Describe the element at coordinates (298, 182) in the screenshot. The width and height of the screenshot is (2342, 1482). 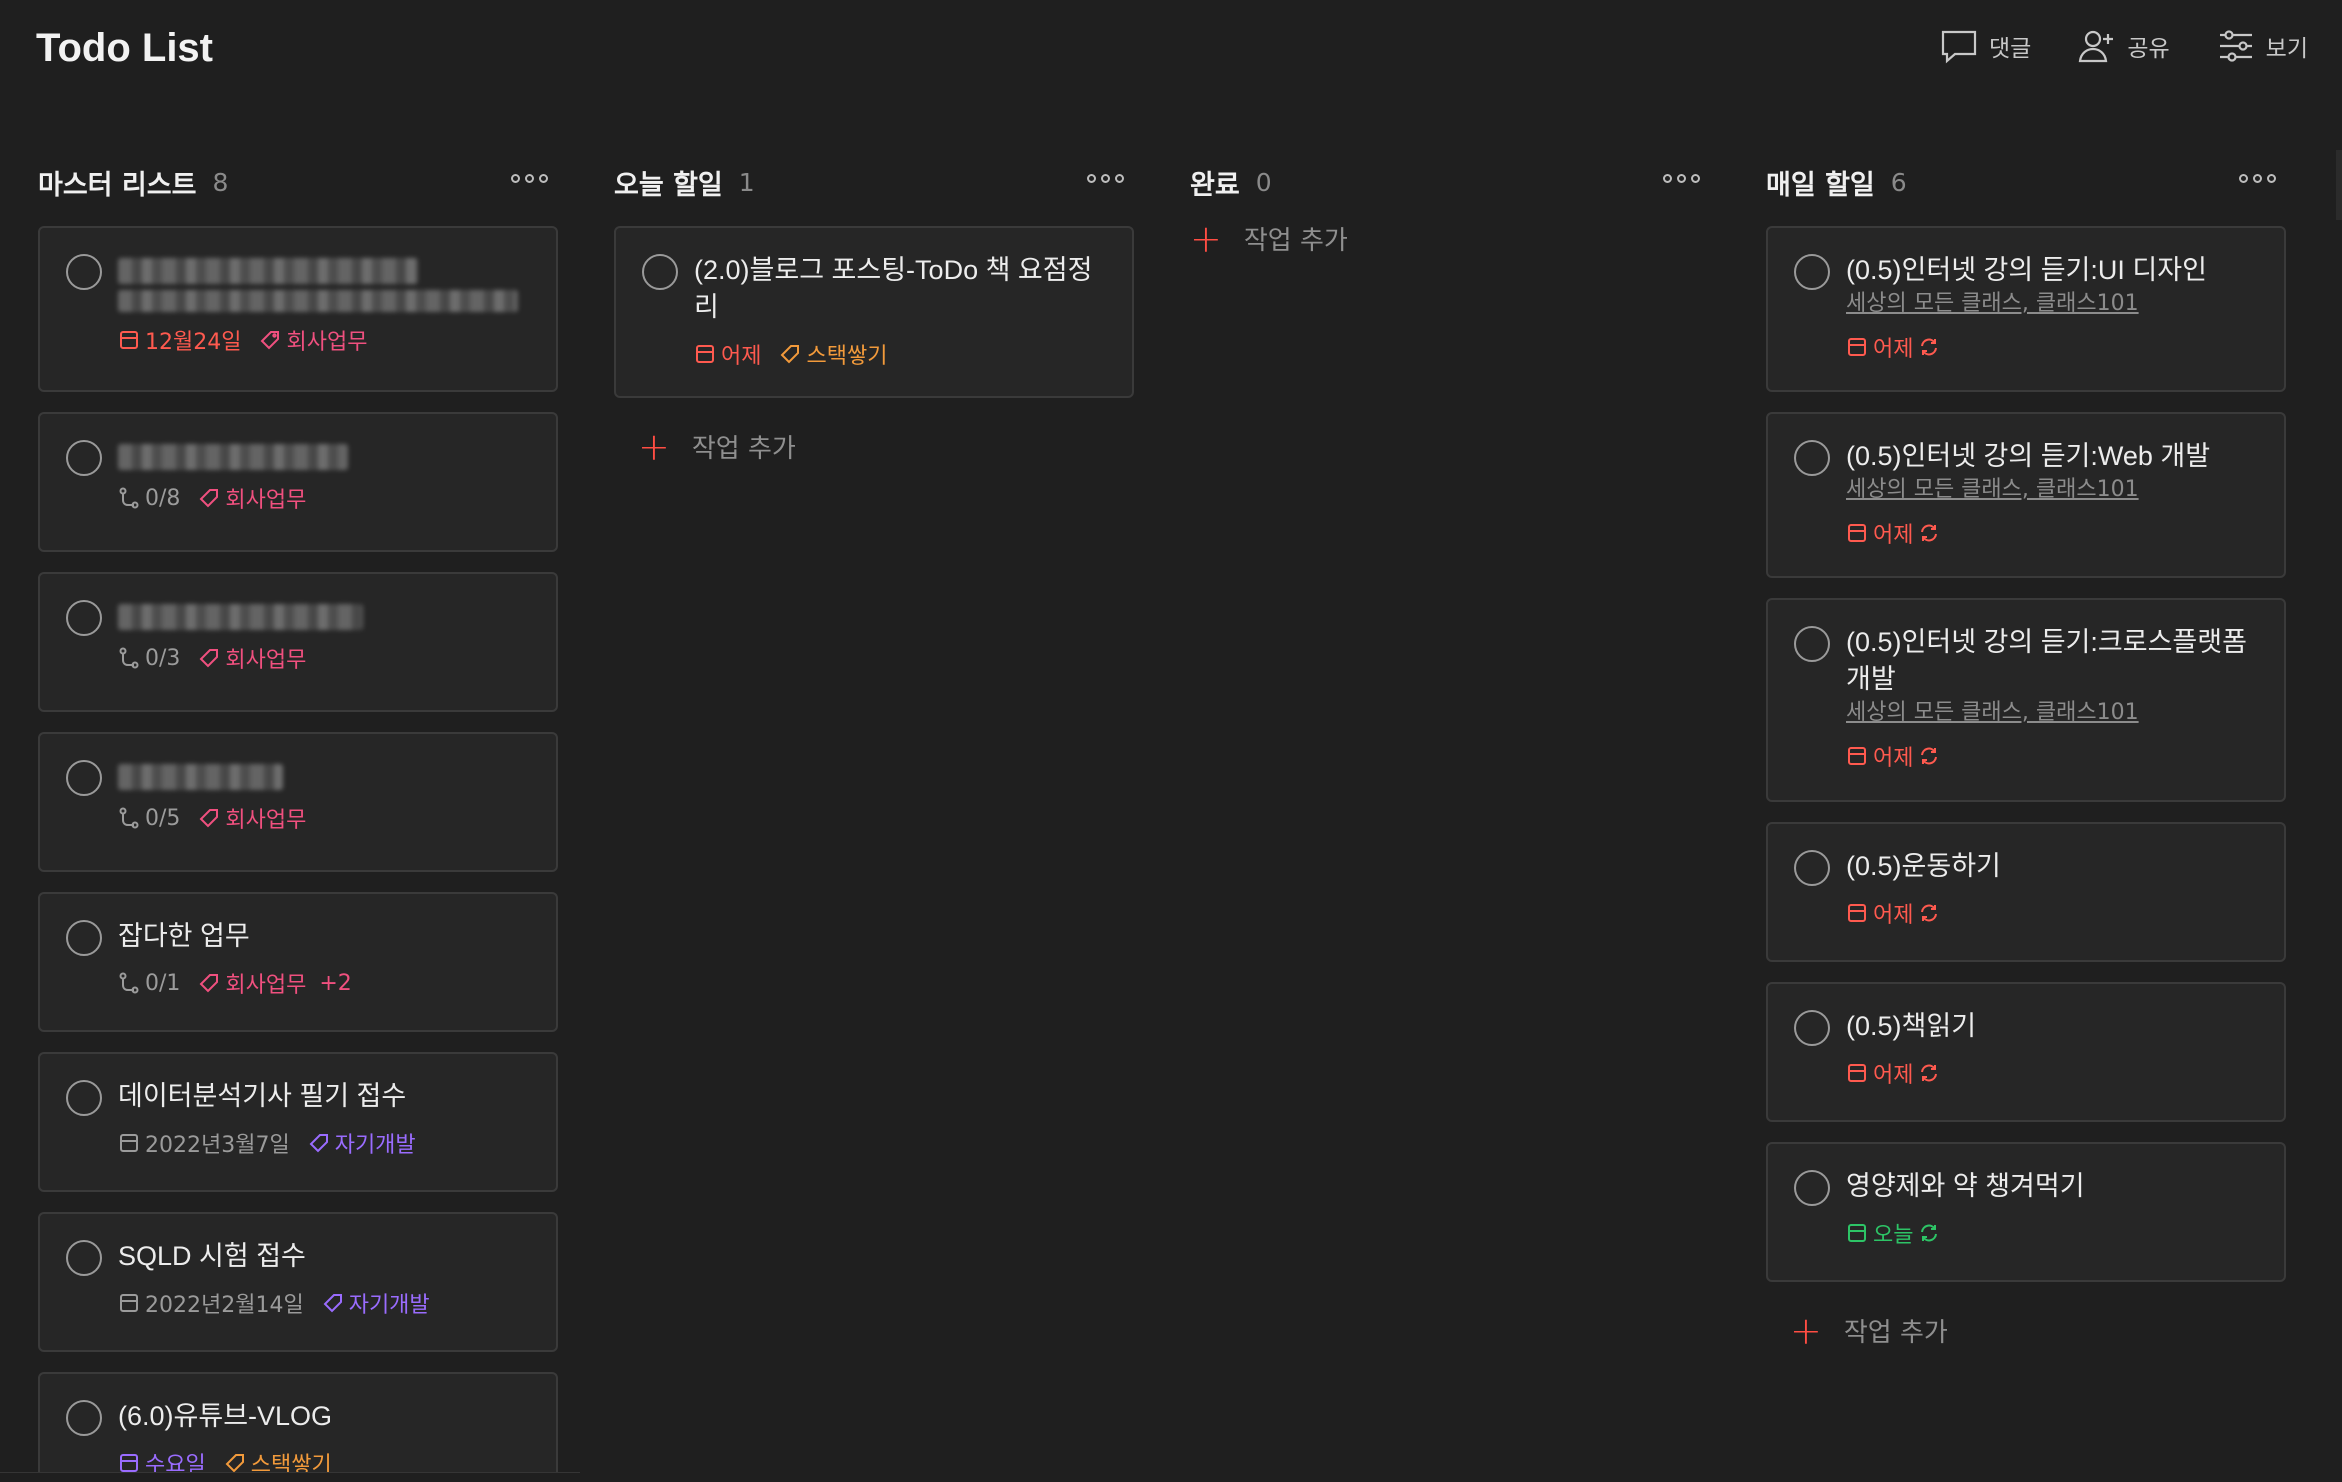
I see `column-header: 마스터 리스트 8` at that location.